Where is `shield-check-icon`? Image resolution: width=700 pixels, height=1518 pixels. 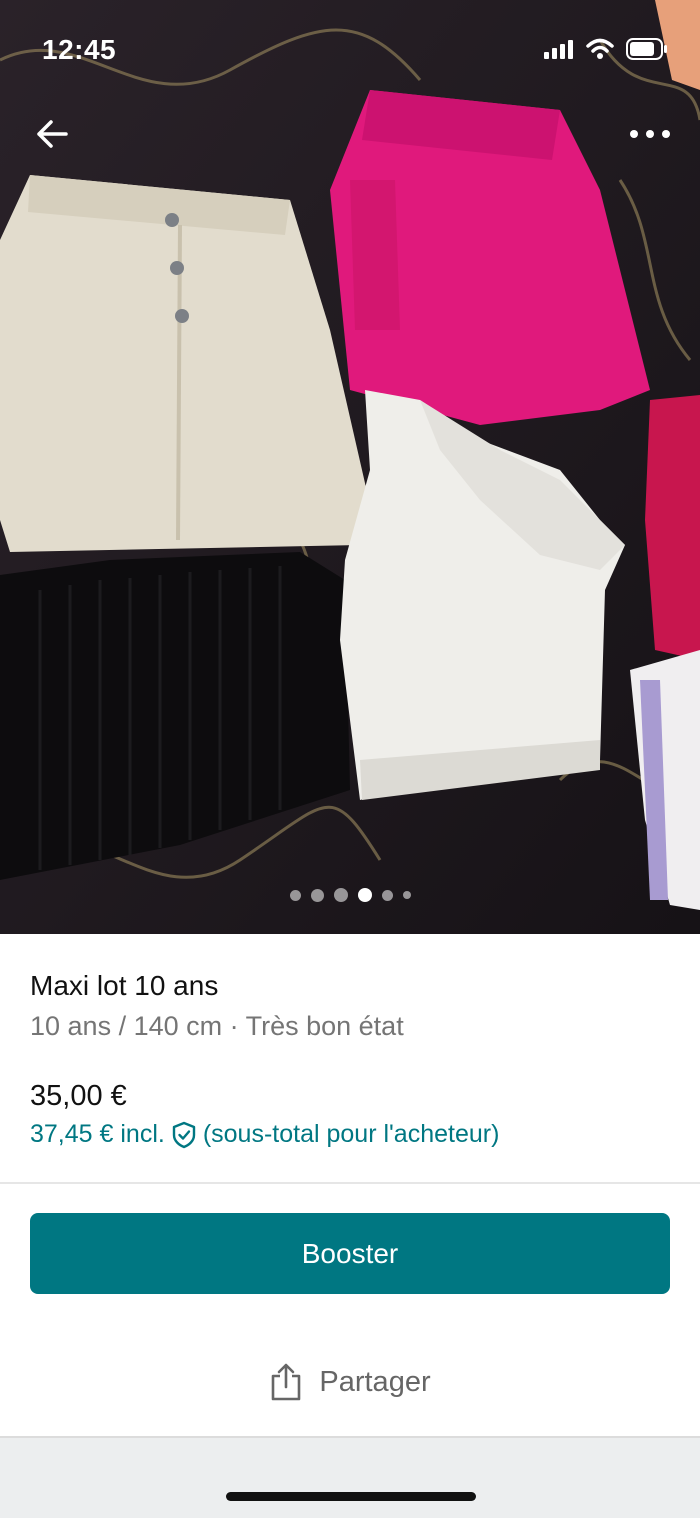
shield-check-icon is located at coordinates (184, 1134).